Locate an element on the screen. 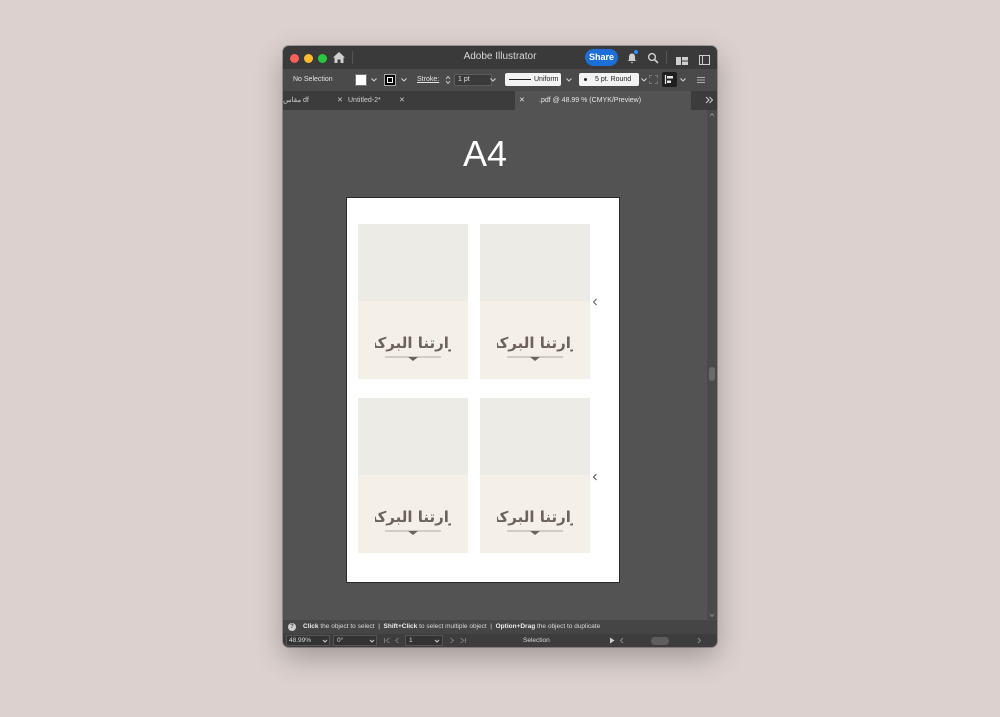  selection-status: No Selection is located at coordinates (313, 79).